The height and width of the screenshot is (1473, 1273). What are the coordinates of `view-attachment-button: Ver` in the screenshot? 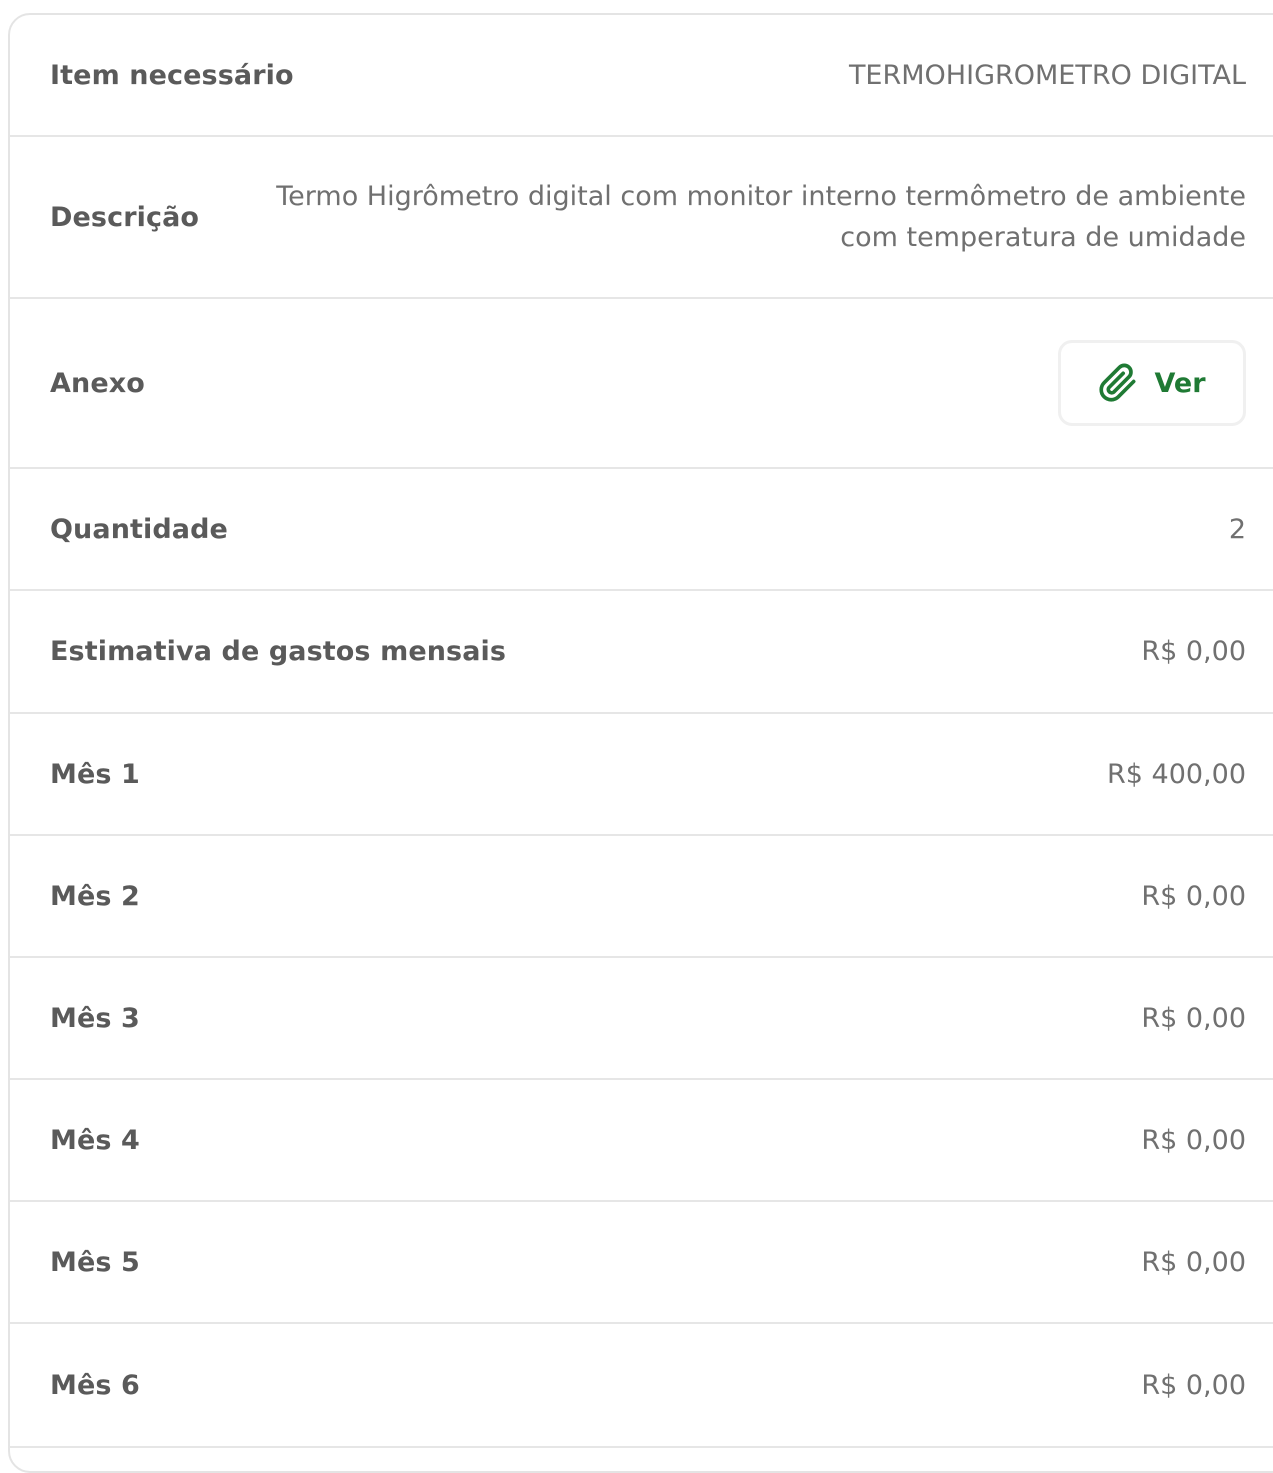 It's located at (1152, 383).